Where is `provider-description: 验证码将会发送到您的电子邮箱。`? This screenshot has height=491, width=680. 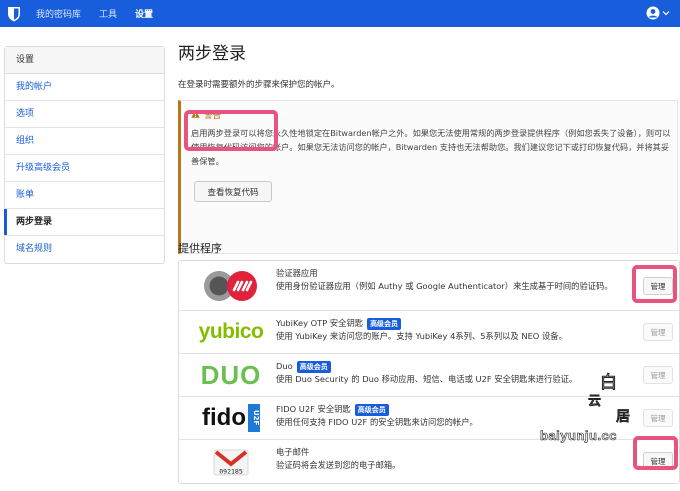 provider-description: 验证码将会发送到您的电子邮箱。 is located at coordinates (338, 465).